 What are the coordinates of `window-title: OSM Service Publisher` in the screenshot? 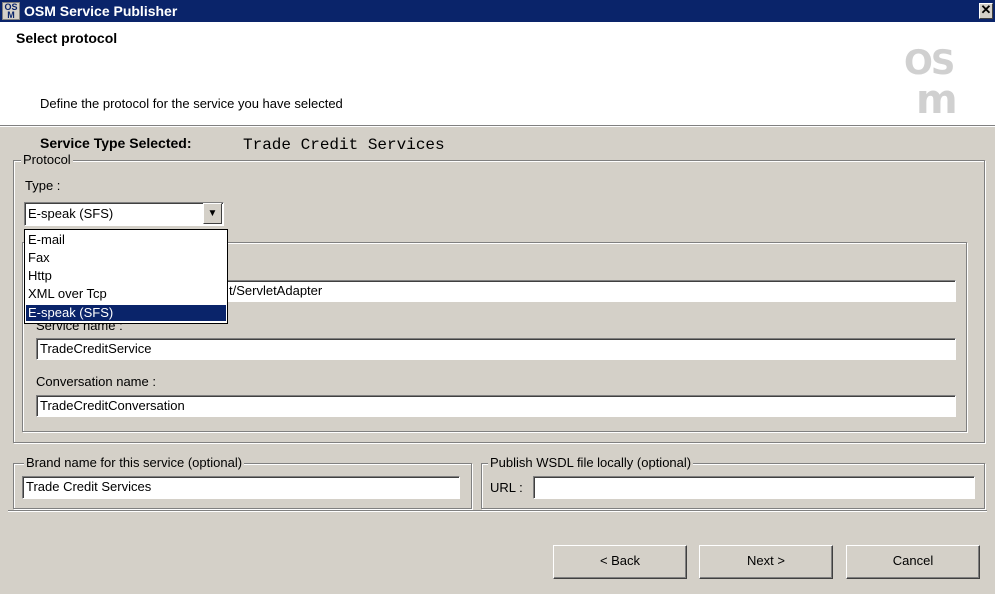 It's located at (101, 11).